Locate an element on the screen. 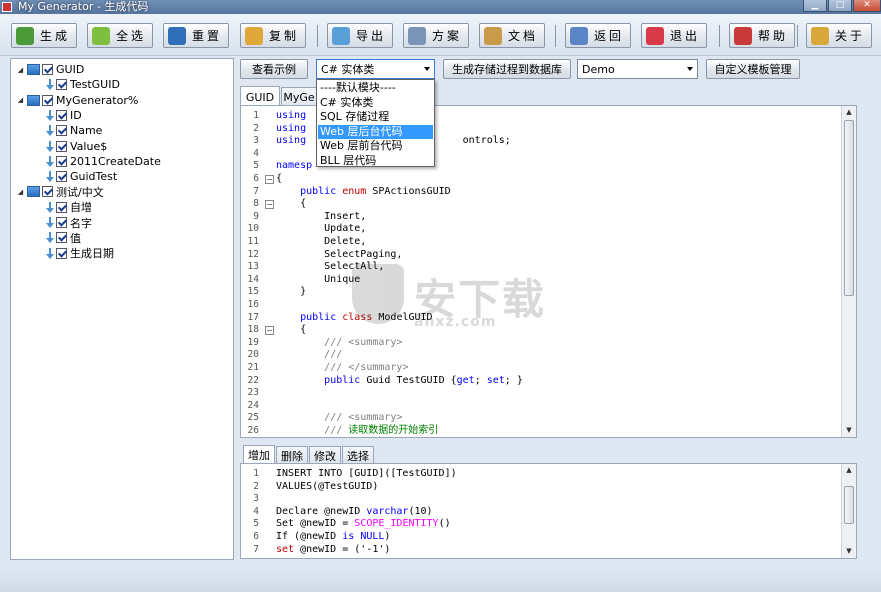 This screenshot has width=881, height=592. tree-field-node: 自增 is located at coordinates (68, 207).